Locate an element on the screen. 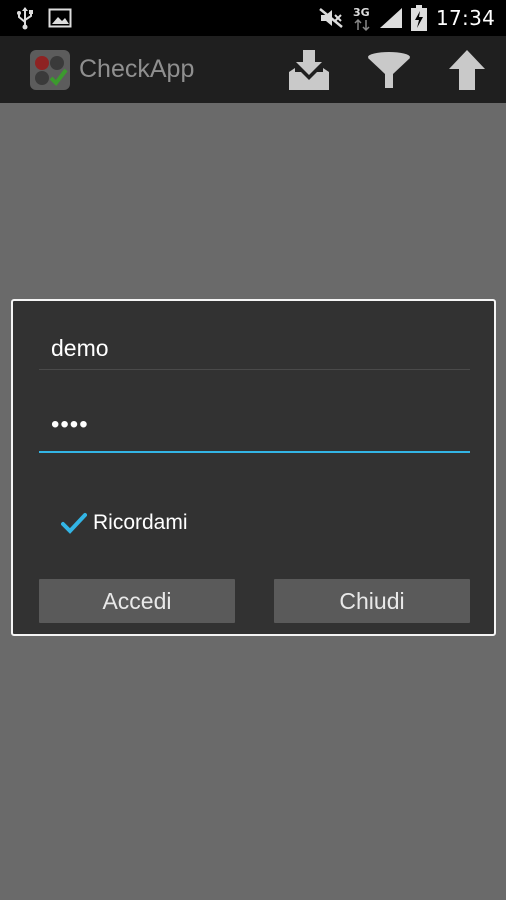 The width and height of the screenshot is (506, 900). download-icon is located at coordinates (309, 70).